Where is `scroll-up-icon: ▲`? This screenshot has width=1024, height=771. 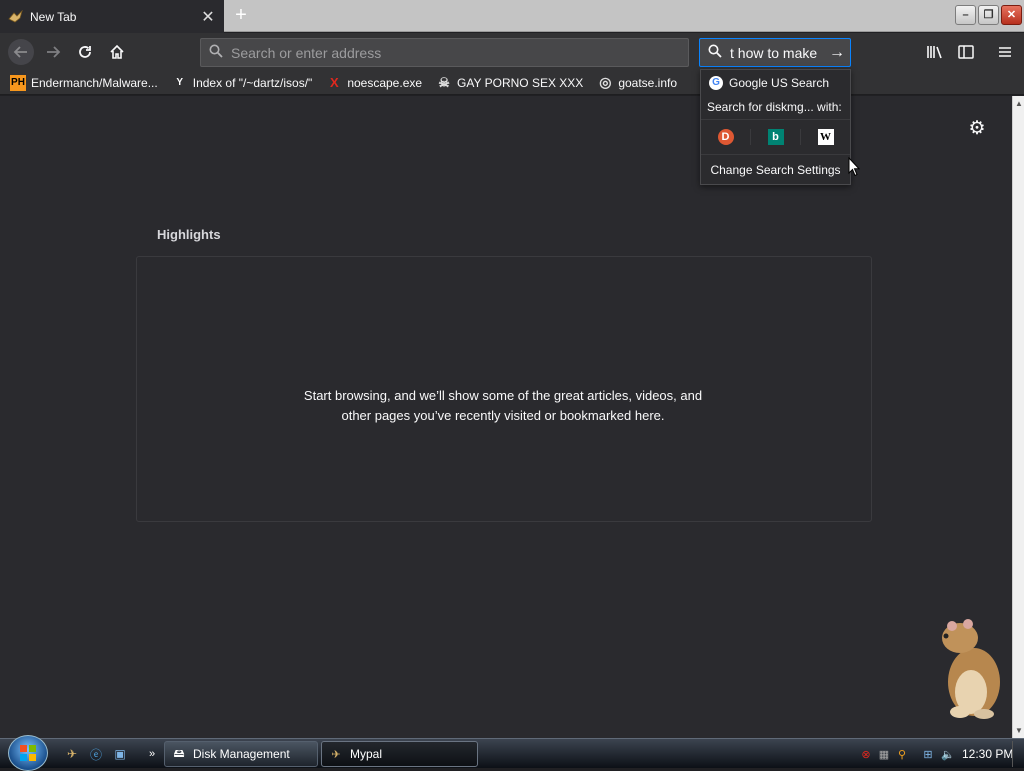
scroll-up-icon: ▲ is located at coordinates (1019, 103).